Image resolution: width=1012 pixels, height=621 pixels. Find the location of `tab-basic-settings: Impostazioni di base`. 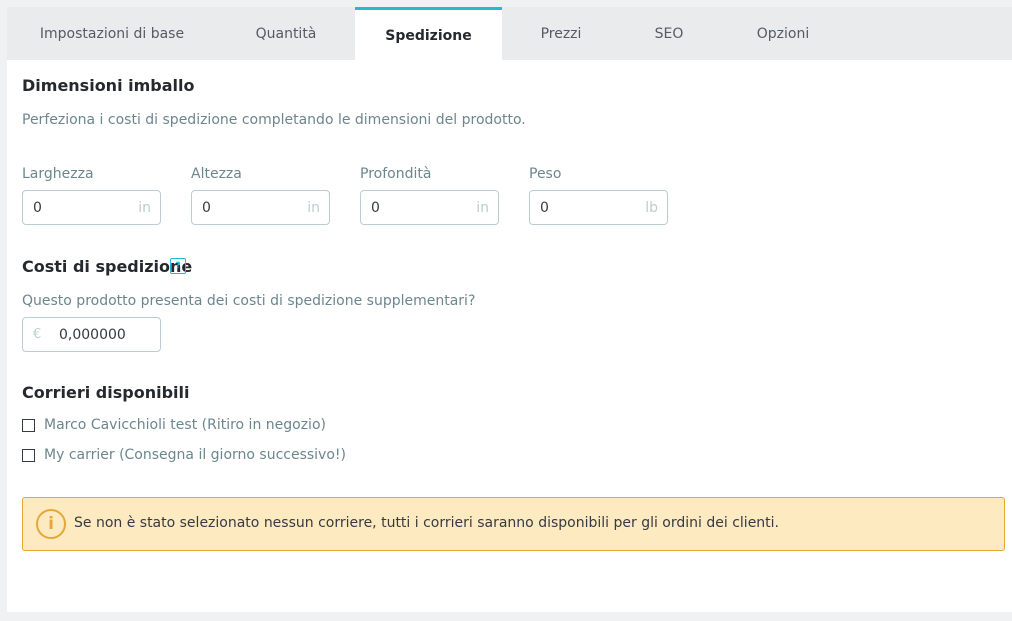

tab-basic-settings: Impostazioni di base is located at coordinates (112, 33).